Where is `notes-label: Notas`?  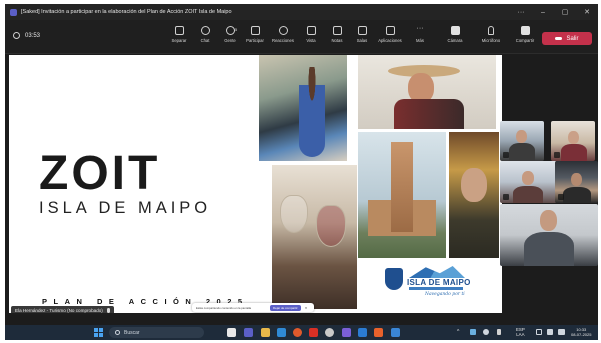
notes-label: Notas is located at coordinates (337, 40).